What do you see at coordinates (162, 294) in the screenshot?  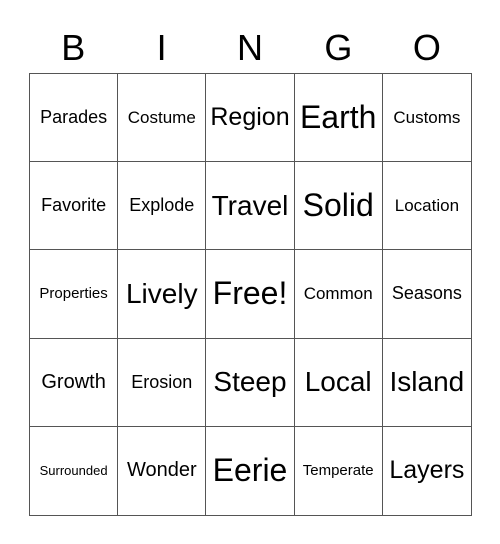 I see `bingo-cell: Lively` at bounding box center [162, 294].